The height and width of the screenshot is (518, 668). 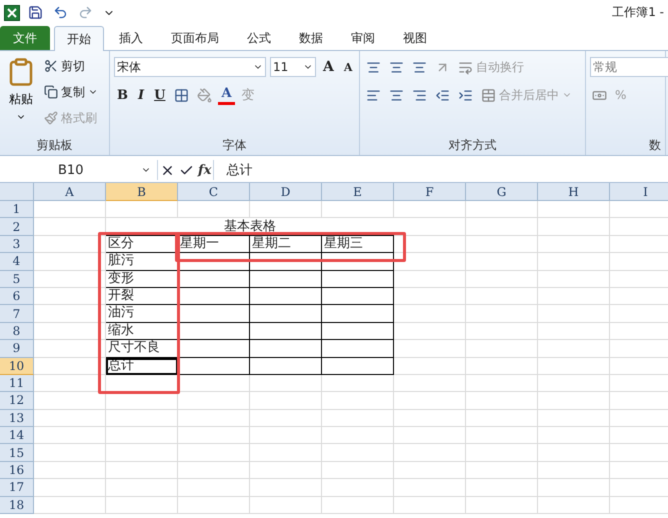 I want to click on shrink-font-button: A, so click(x=348, y=67).